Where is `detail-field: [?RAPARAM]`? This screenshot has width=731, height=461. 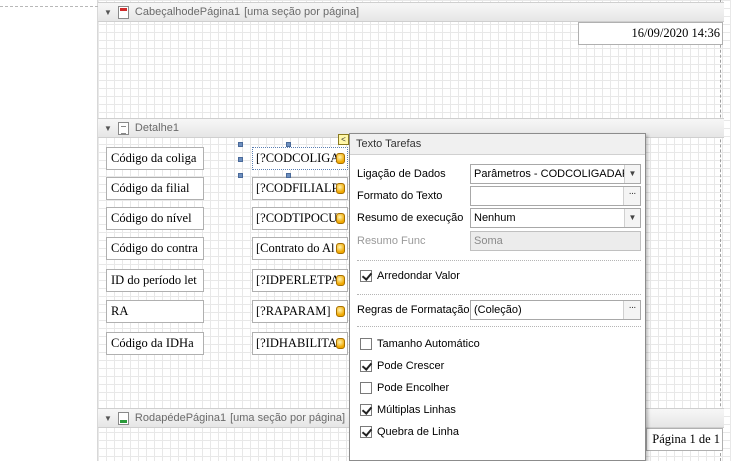 detail-field: [?RAPARAM] is located at coordinates (300, 311).